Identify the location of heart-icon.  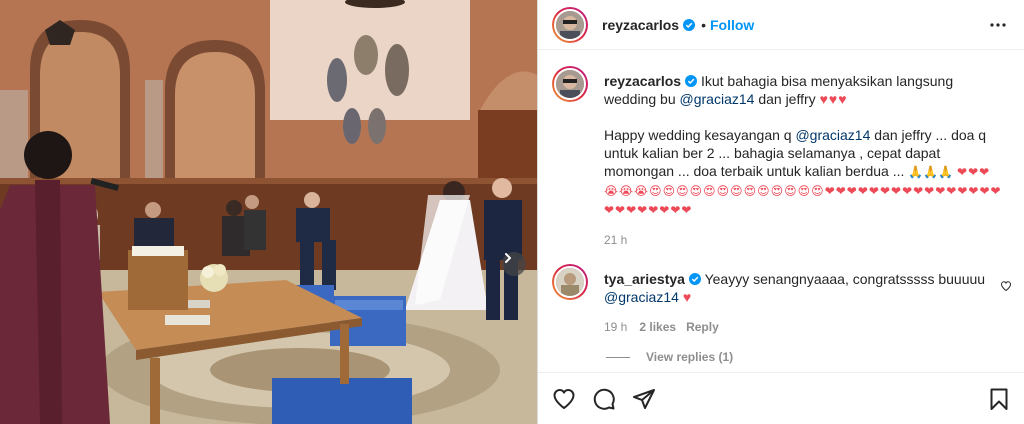
(564, 399).